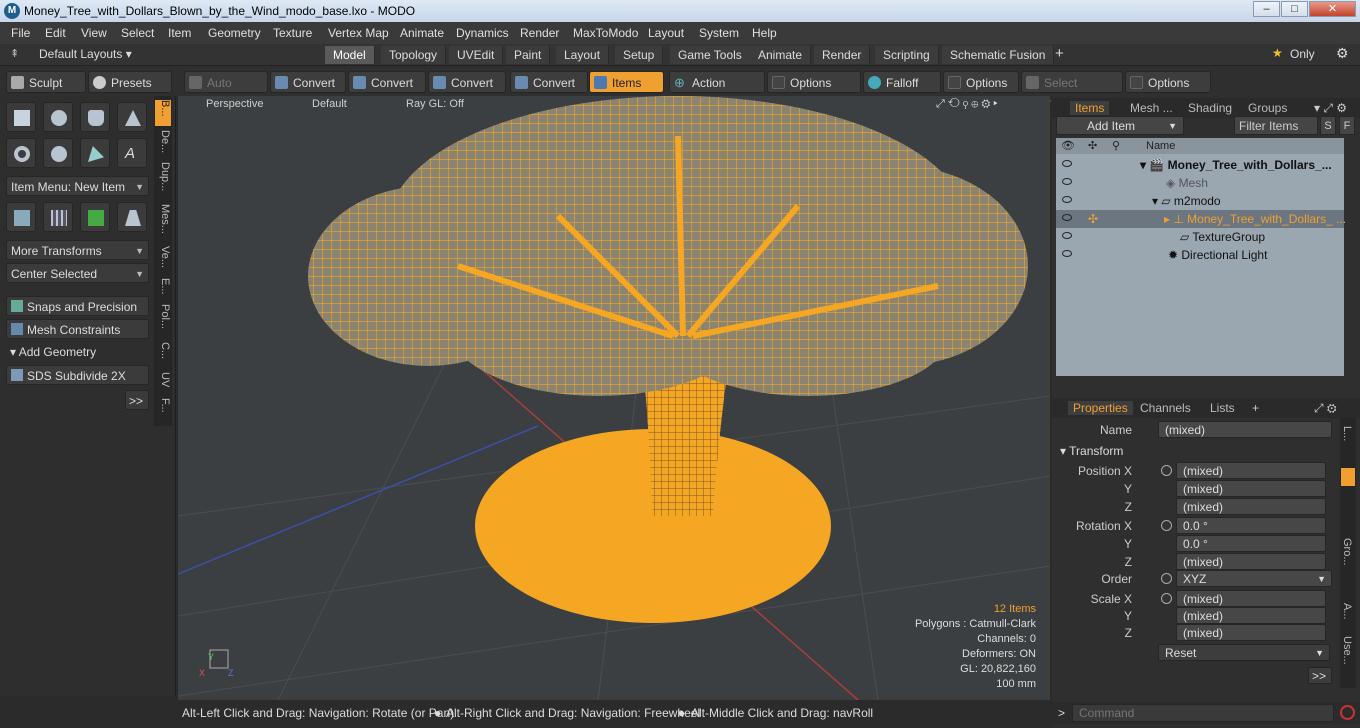 The height and width of the screenshot is (728, 1360). What do you see at coordinates (1059, 53) in the screenshot?
I see `add-layout-button: +` at bounding box center [1059, 53].